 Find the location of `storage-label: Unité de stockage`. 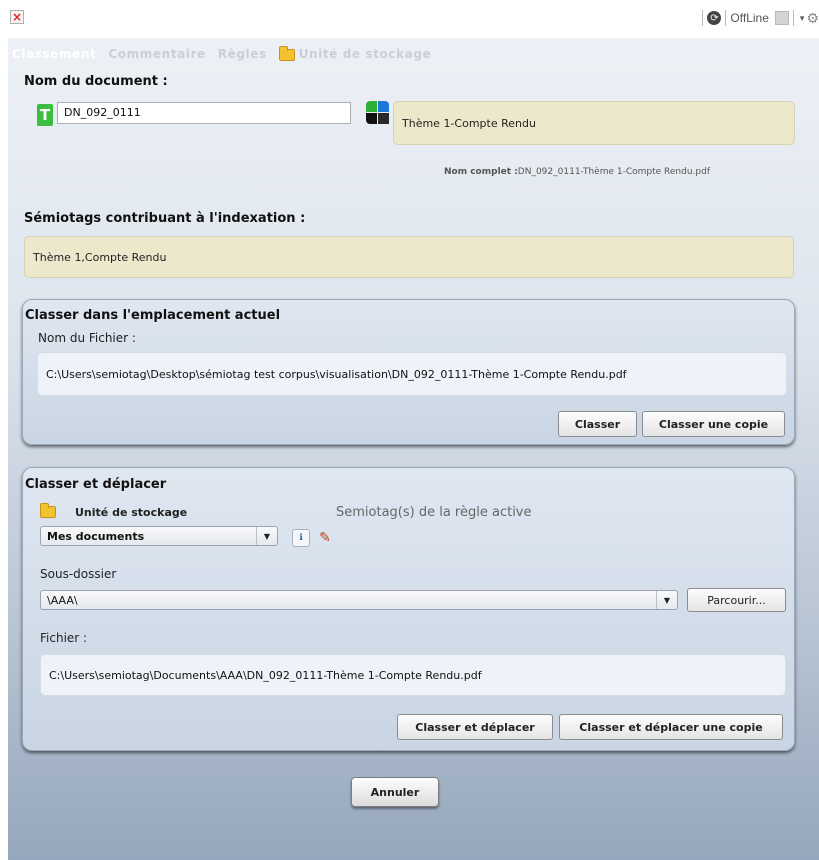

storage-label: Unité de stockage is located at coordinates (131, 512).